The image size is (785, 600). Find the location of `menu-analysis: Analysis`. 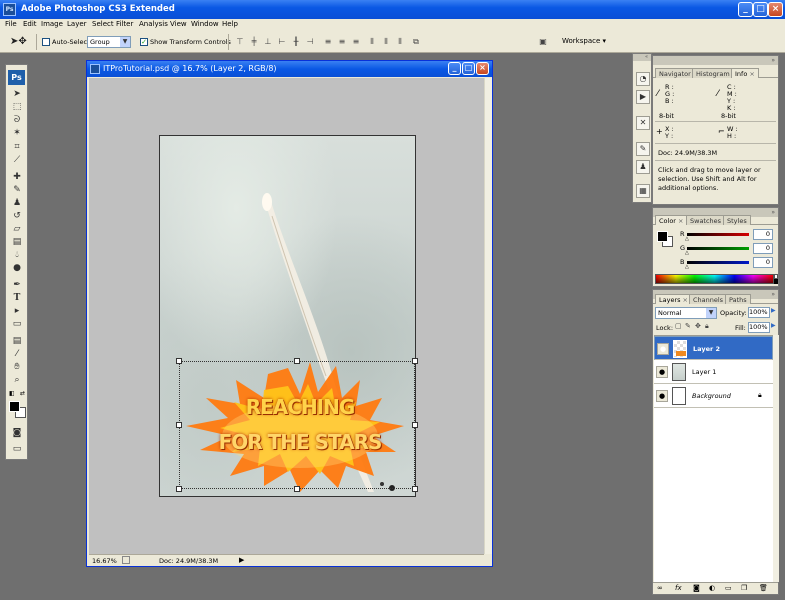

menu-analysis: Analysis is located at coordinates (153, 24).